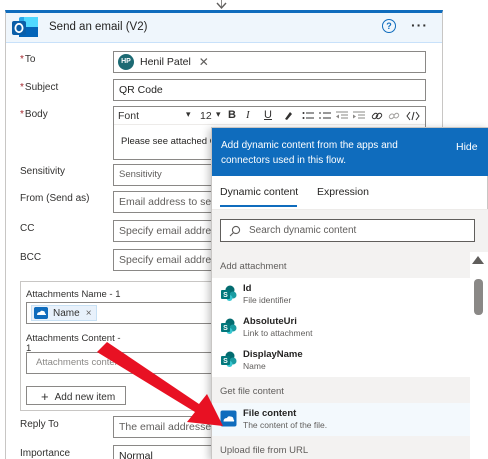 This screenshot has width=488, height=459. Describe the element at coordinates (31, 257) in the screenshot. I see `bcc-label: BCC` at that location.